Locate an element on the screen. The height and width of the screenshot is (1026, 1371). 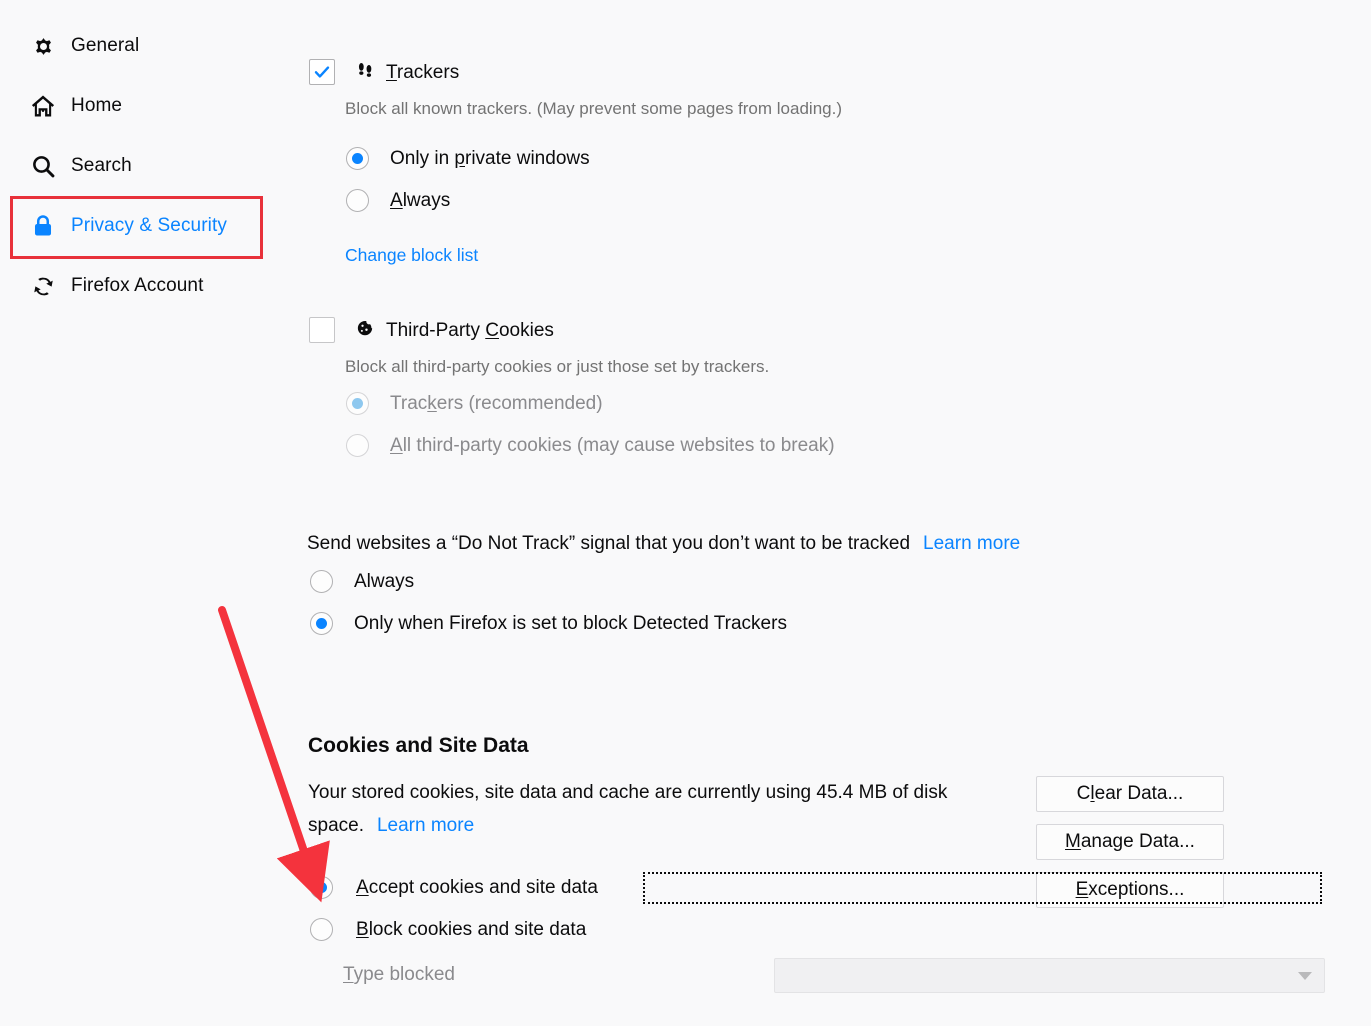
sidebar-item-privacy-security: Privacy & Security is located at coordinates (126, 226).